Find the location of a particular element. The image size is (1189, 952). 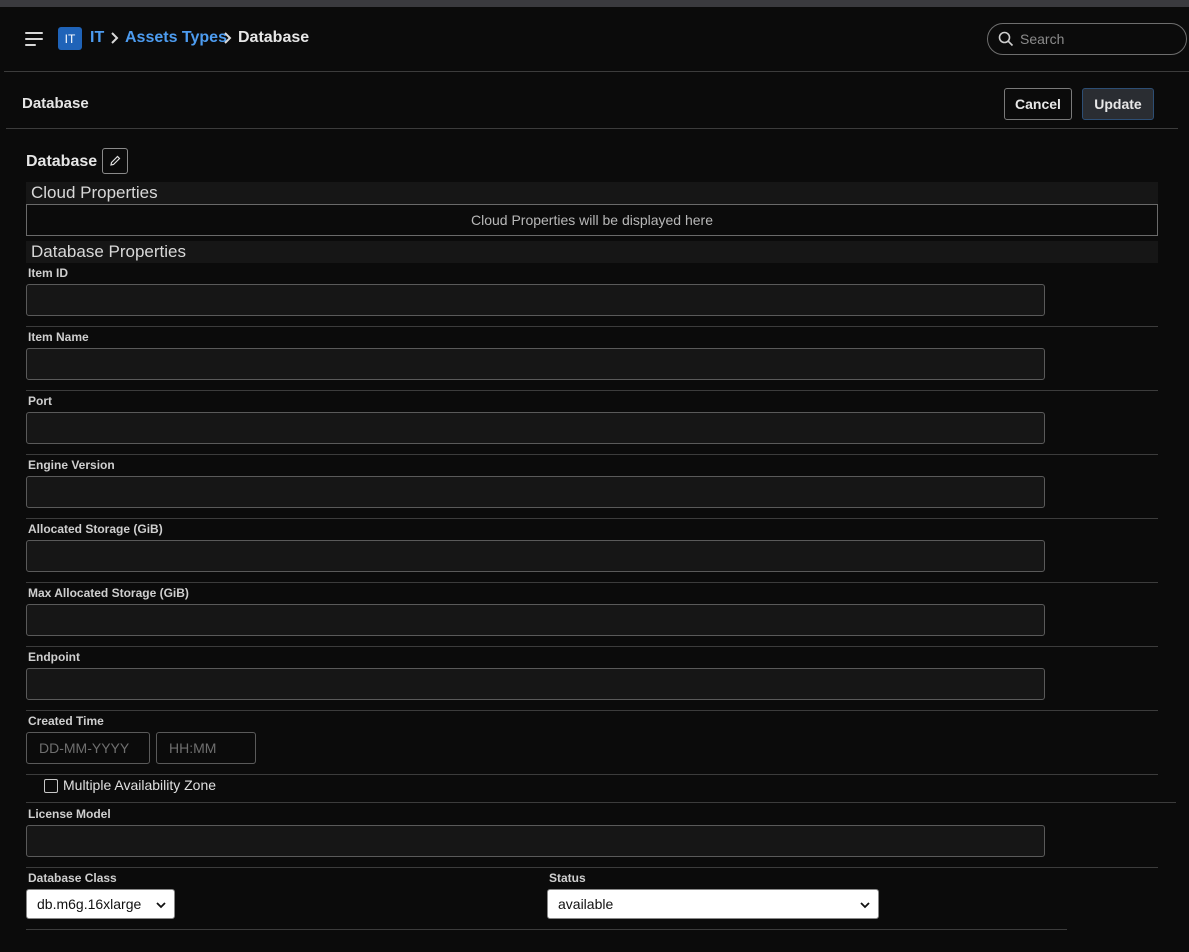

app-badge: IT is located at coordinates (70, 38).